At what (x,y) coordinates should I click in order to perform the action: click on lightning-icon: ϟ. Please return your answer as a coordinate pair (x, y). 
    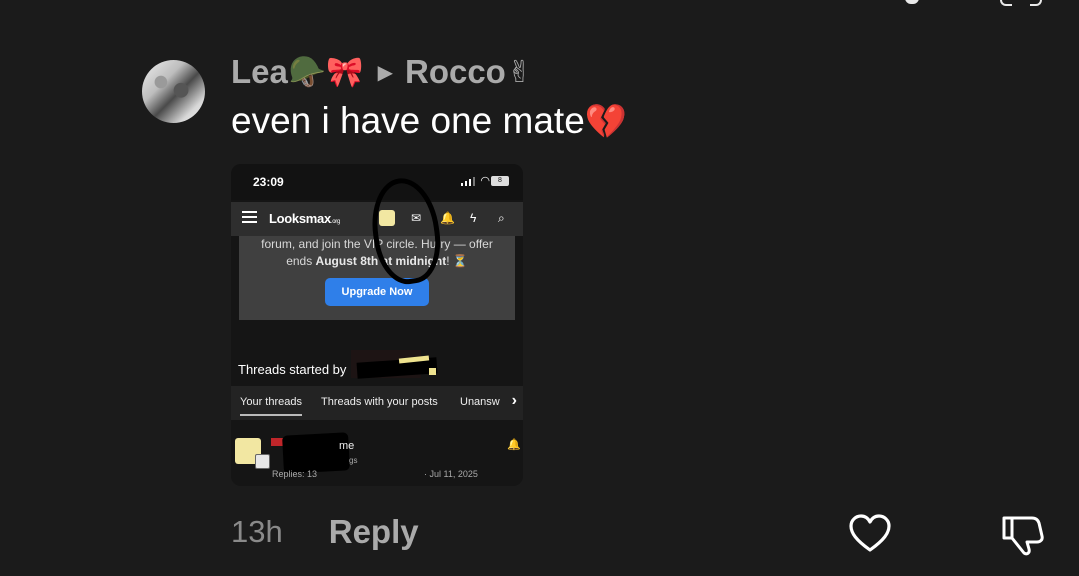
    Looking at the image, I should click on (473, 218).